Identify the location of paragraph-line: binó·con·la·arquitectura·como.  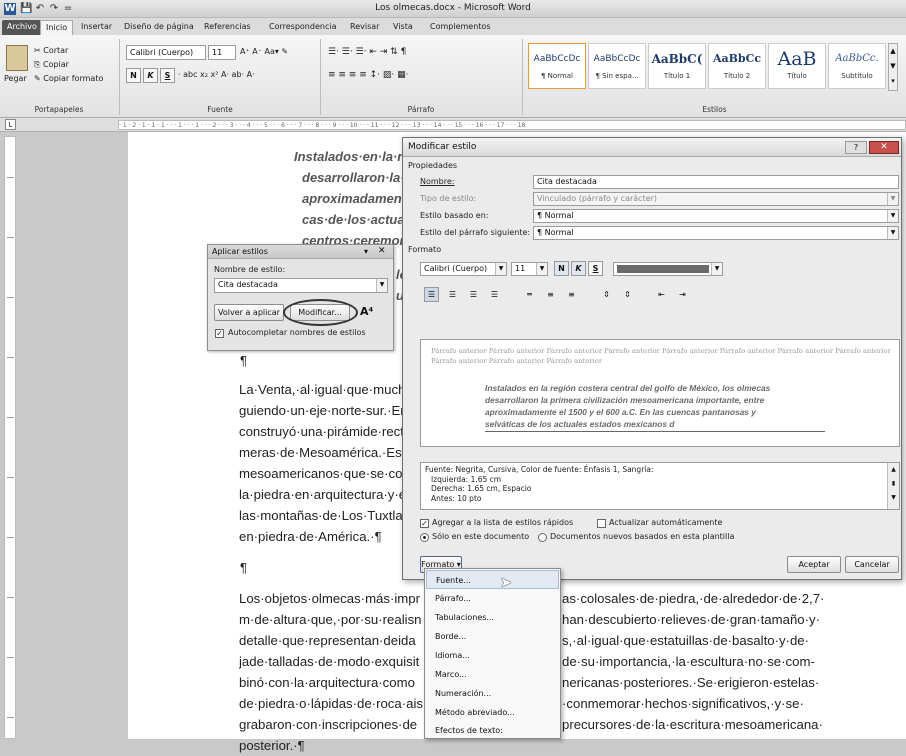
(327, 682).